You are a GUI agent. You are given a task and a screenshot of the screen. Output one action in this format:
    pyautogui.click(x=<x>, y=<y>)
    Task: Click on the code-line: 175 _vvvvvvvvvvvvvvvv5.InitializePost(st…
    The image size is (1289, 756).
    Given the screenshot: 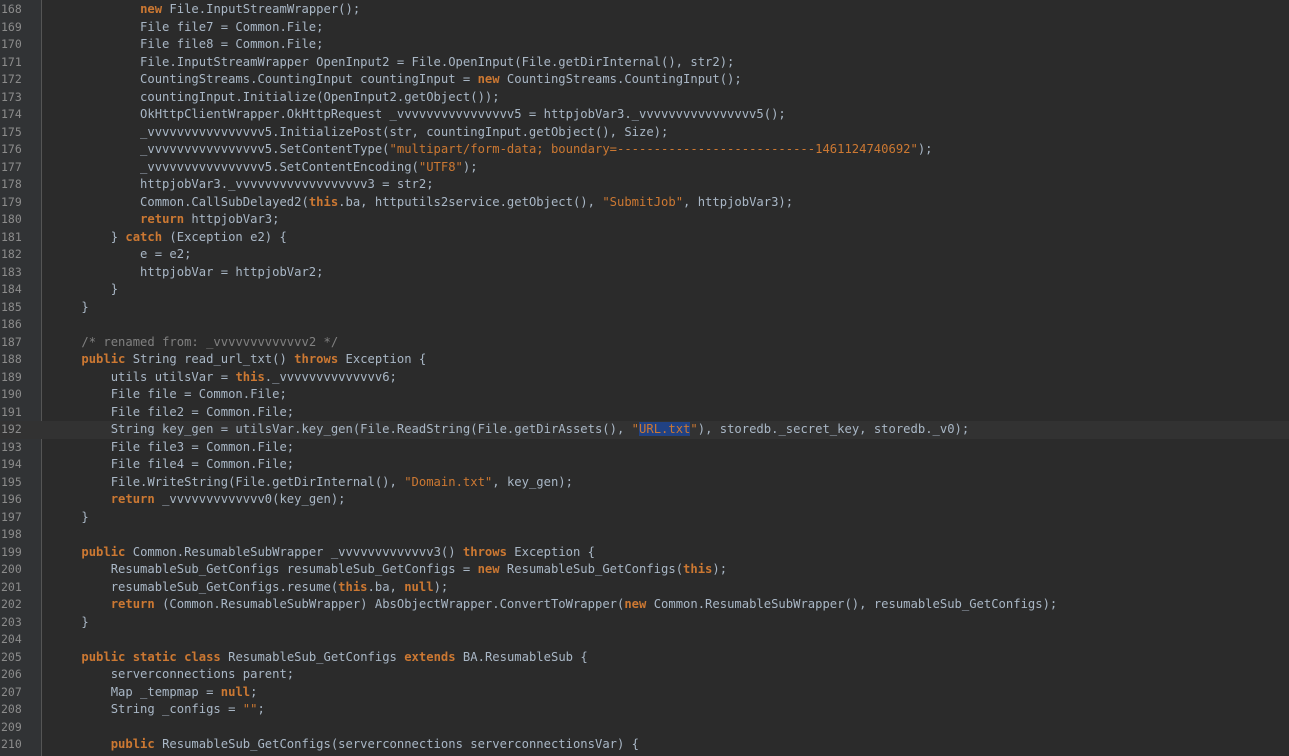 What is the action you would take?
    pyautogui.click(x=644, y=133)
    